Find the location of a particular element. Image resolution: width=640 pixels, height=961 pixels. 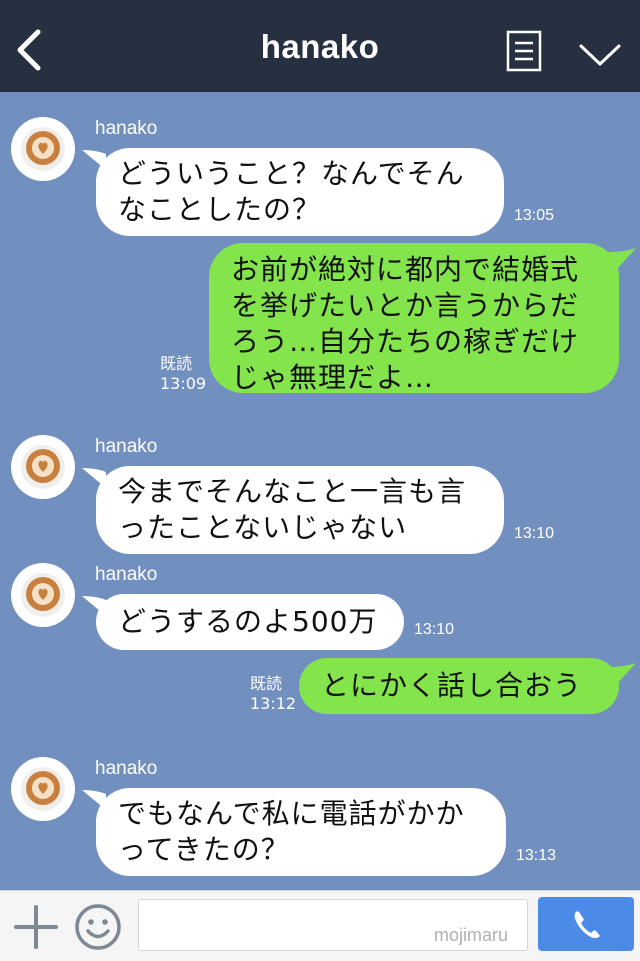

message-line: でもなんで私に電話がかか is located at coordinates (291, 813).